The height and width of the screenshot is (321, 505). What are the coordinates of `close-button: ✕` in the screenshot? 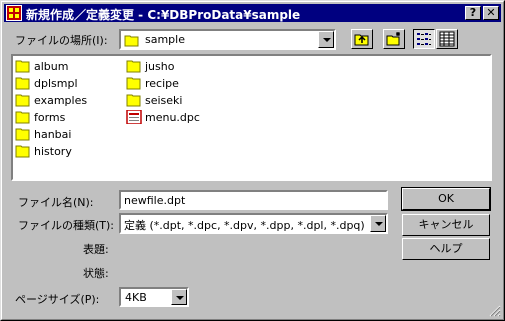 It's located at (491, 13).